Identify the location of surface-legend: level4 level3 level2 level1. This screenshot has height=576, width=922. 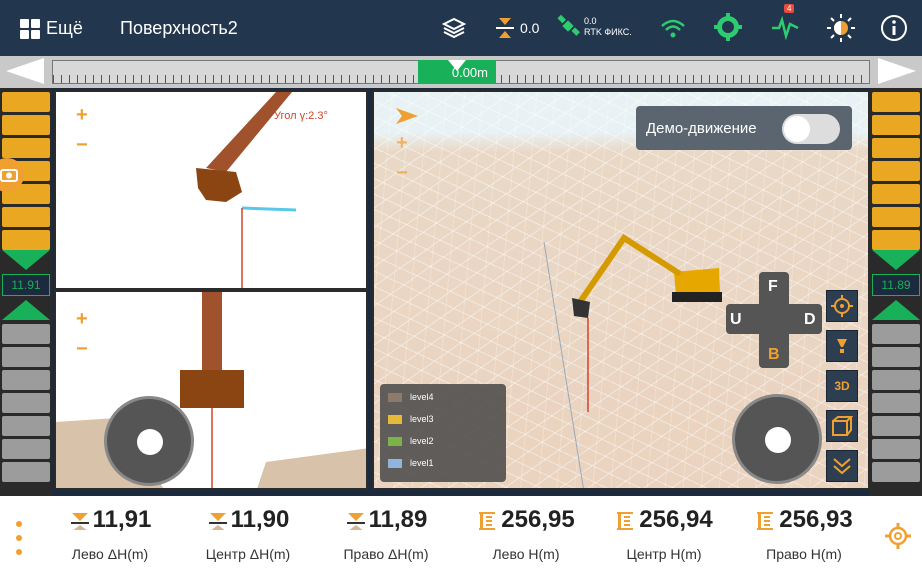
(443, 433).